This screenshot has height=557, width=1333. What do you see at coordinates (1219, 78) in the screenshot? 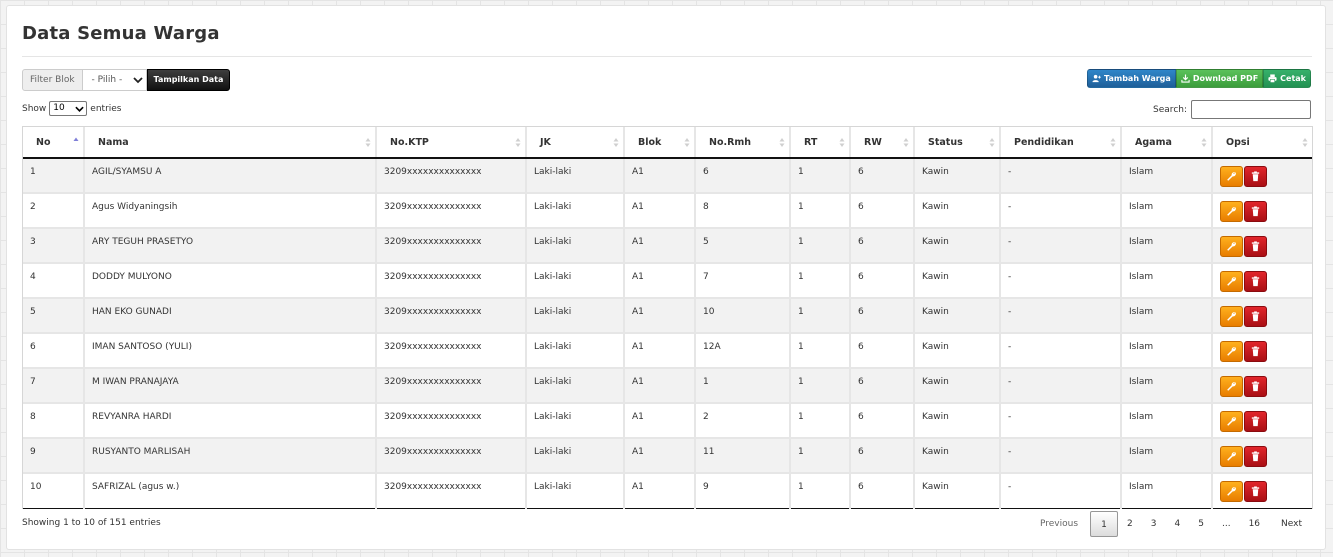
I see `download-pdf-button: Download PDF` at bounding box center [1219, 78].